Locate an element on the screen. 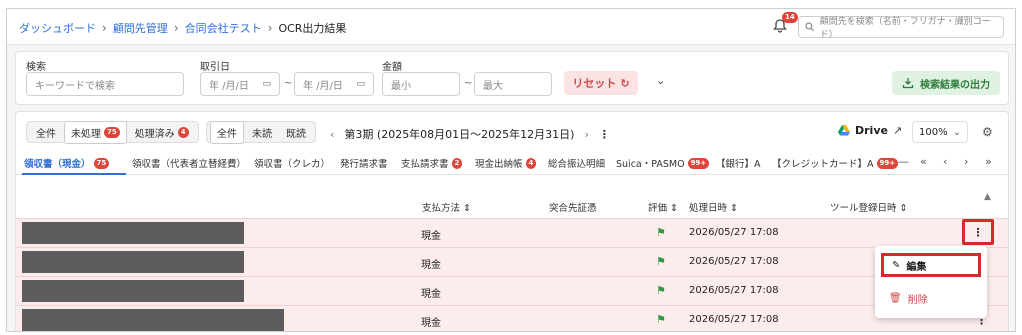 The height and width of the screenshot is (335, 1022). tab-label: 領収書（代表者立替経費） is located at coordinates (189, 164).